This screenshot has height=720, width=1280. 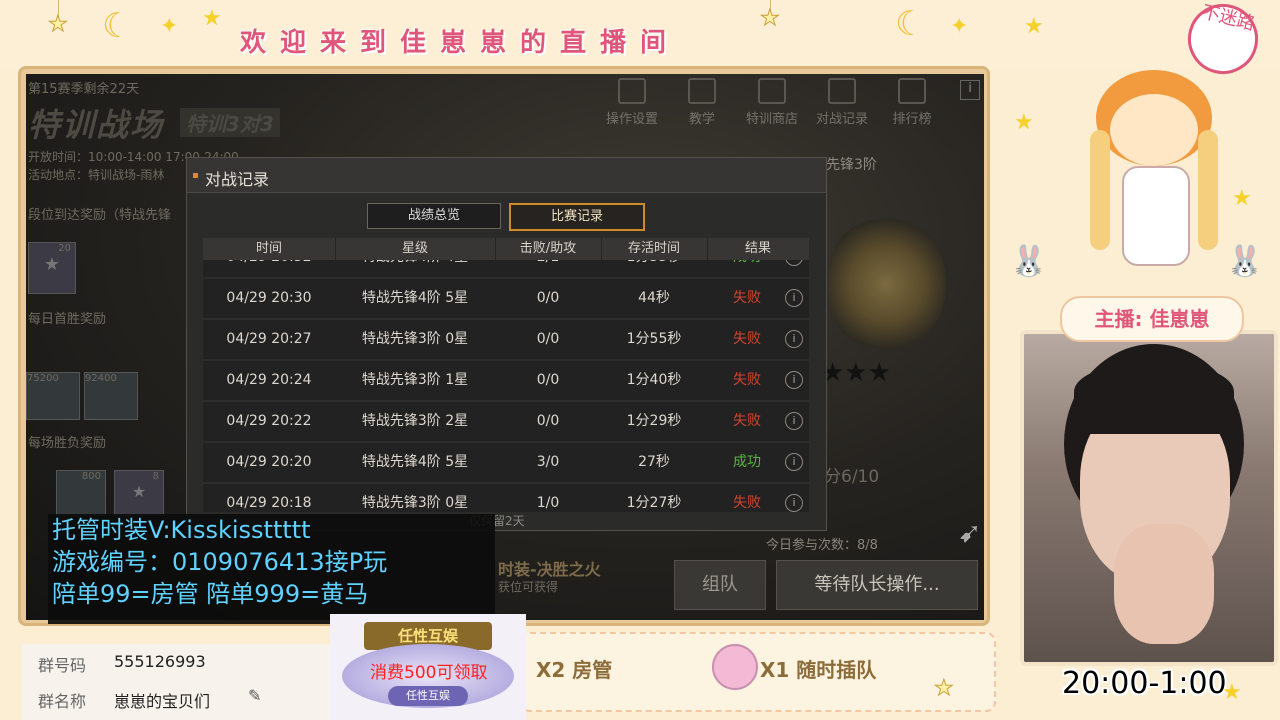 What do you see at coordinates (654, 339) in the screenshot?
I see `cell-survive: 1分55秒` at bounding box center [654, 339].